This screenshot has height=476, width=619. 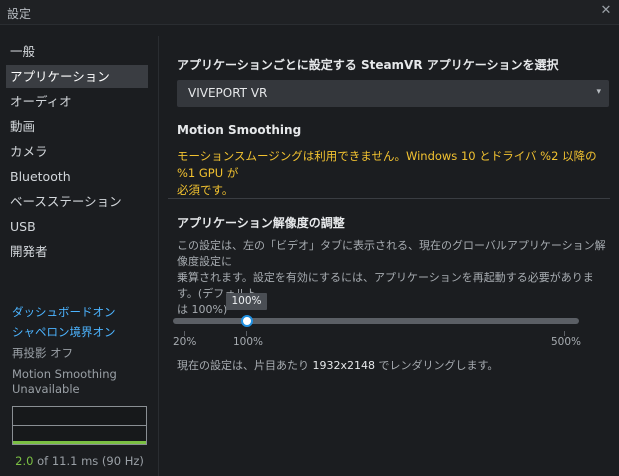 What do you see at coordinates (77, 176) in the screenshot?
I see `sidebar-item-bluetooth: Bluetooth` at bounding box center [77, 176].